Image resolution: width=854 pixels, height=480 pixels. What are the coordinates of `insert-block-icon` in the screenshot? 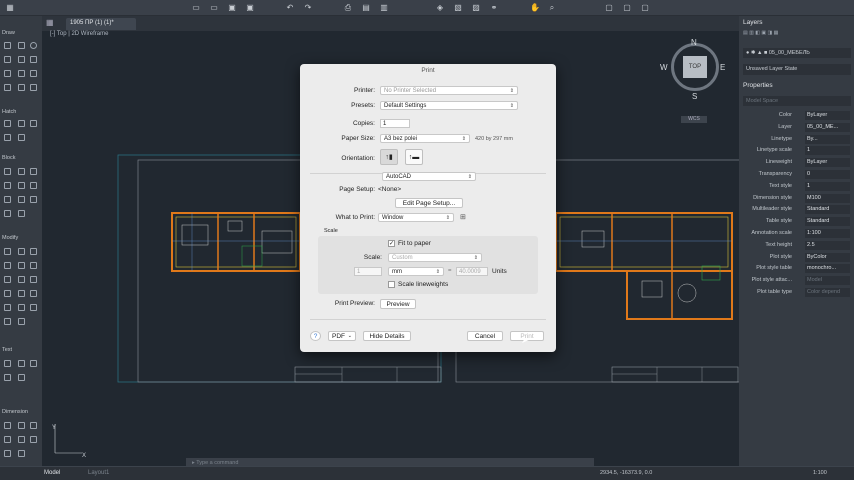 It's located at (7, 171).